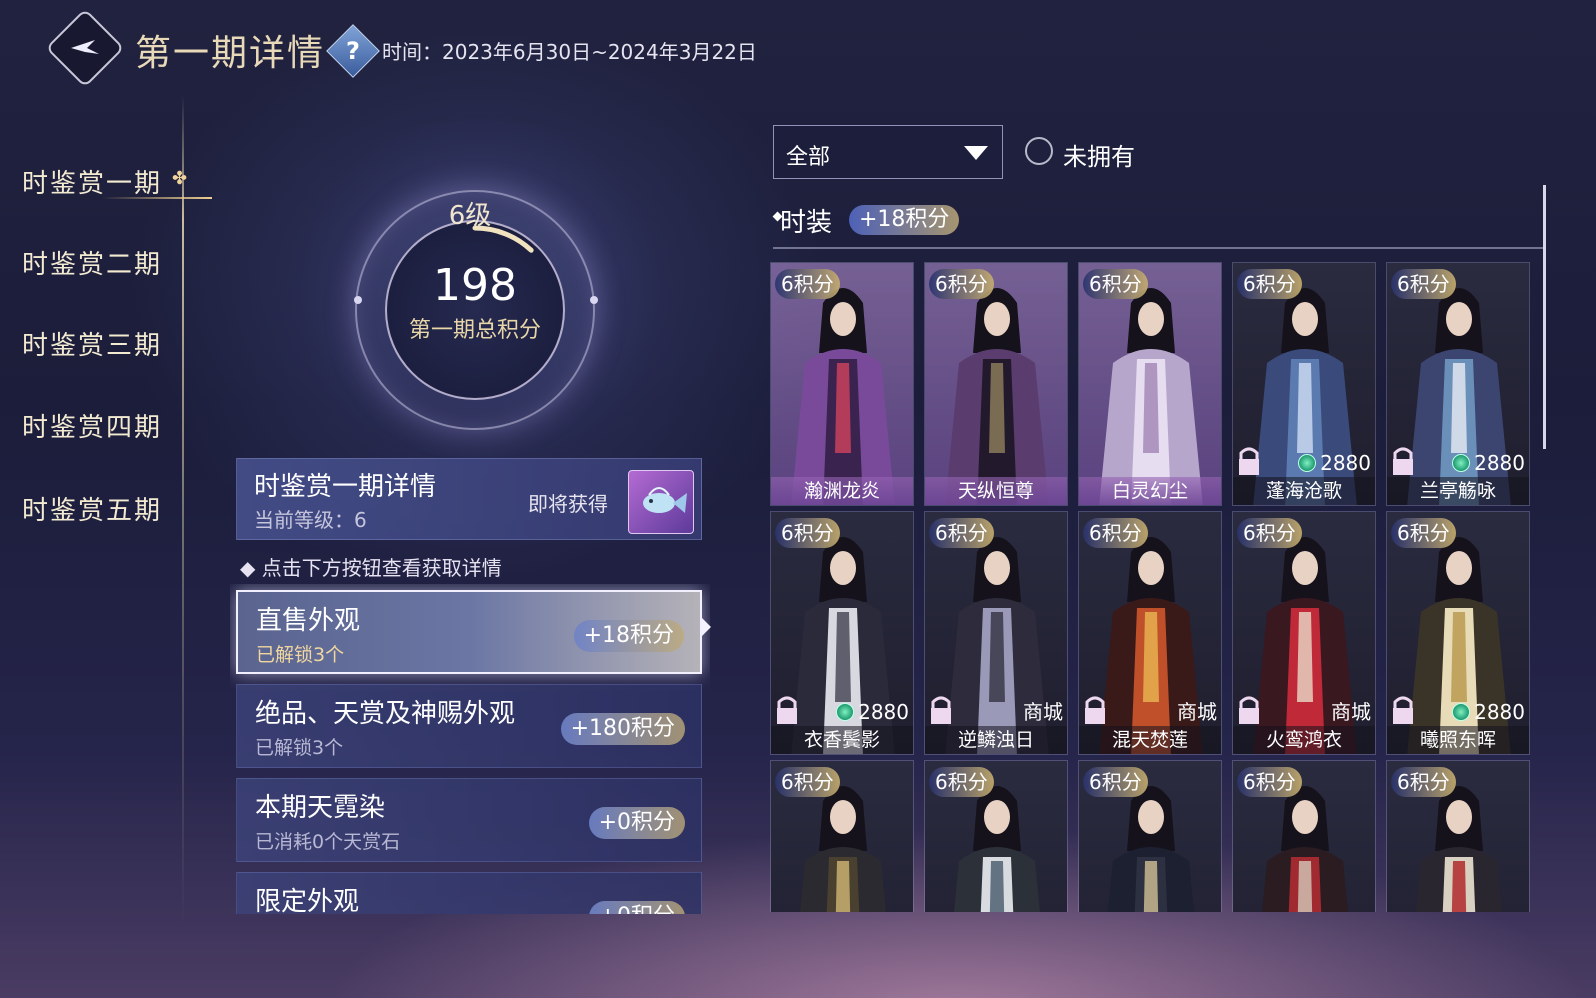 The width and height of the screenshot is (1596, 998). What do you see at coordinates (996, 633) in the screenshot?
I see `outfit-card: 6积分 商城 逆鳞浊日` at bounding box center [996, 633].